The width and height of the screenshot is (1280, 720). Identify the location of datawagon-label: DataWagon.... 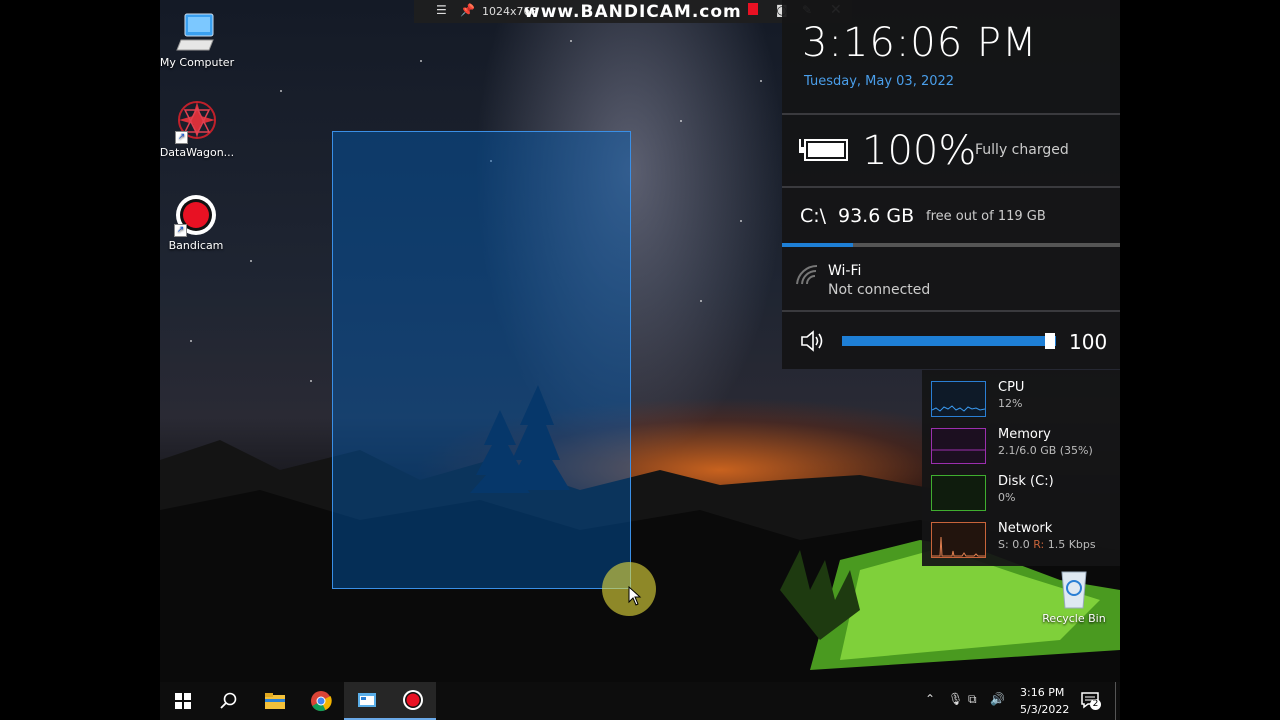
(197, 152).